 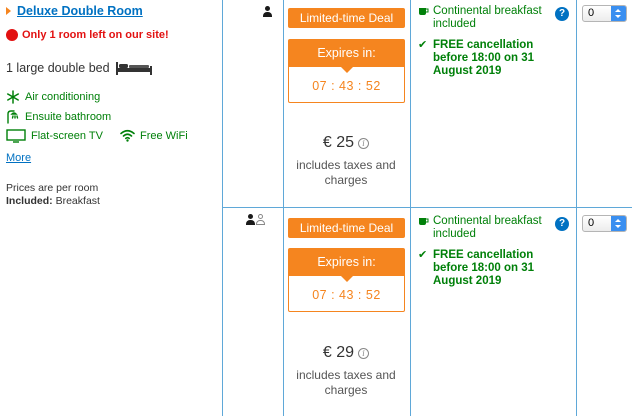 I want to click on wifi-icon, so click(x=127, y=135).